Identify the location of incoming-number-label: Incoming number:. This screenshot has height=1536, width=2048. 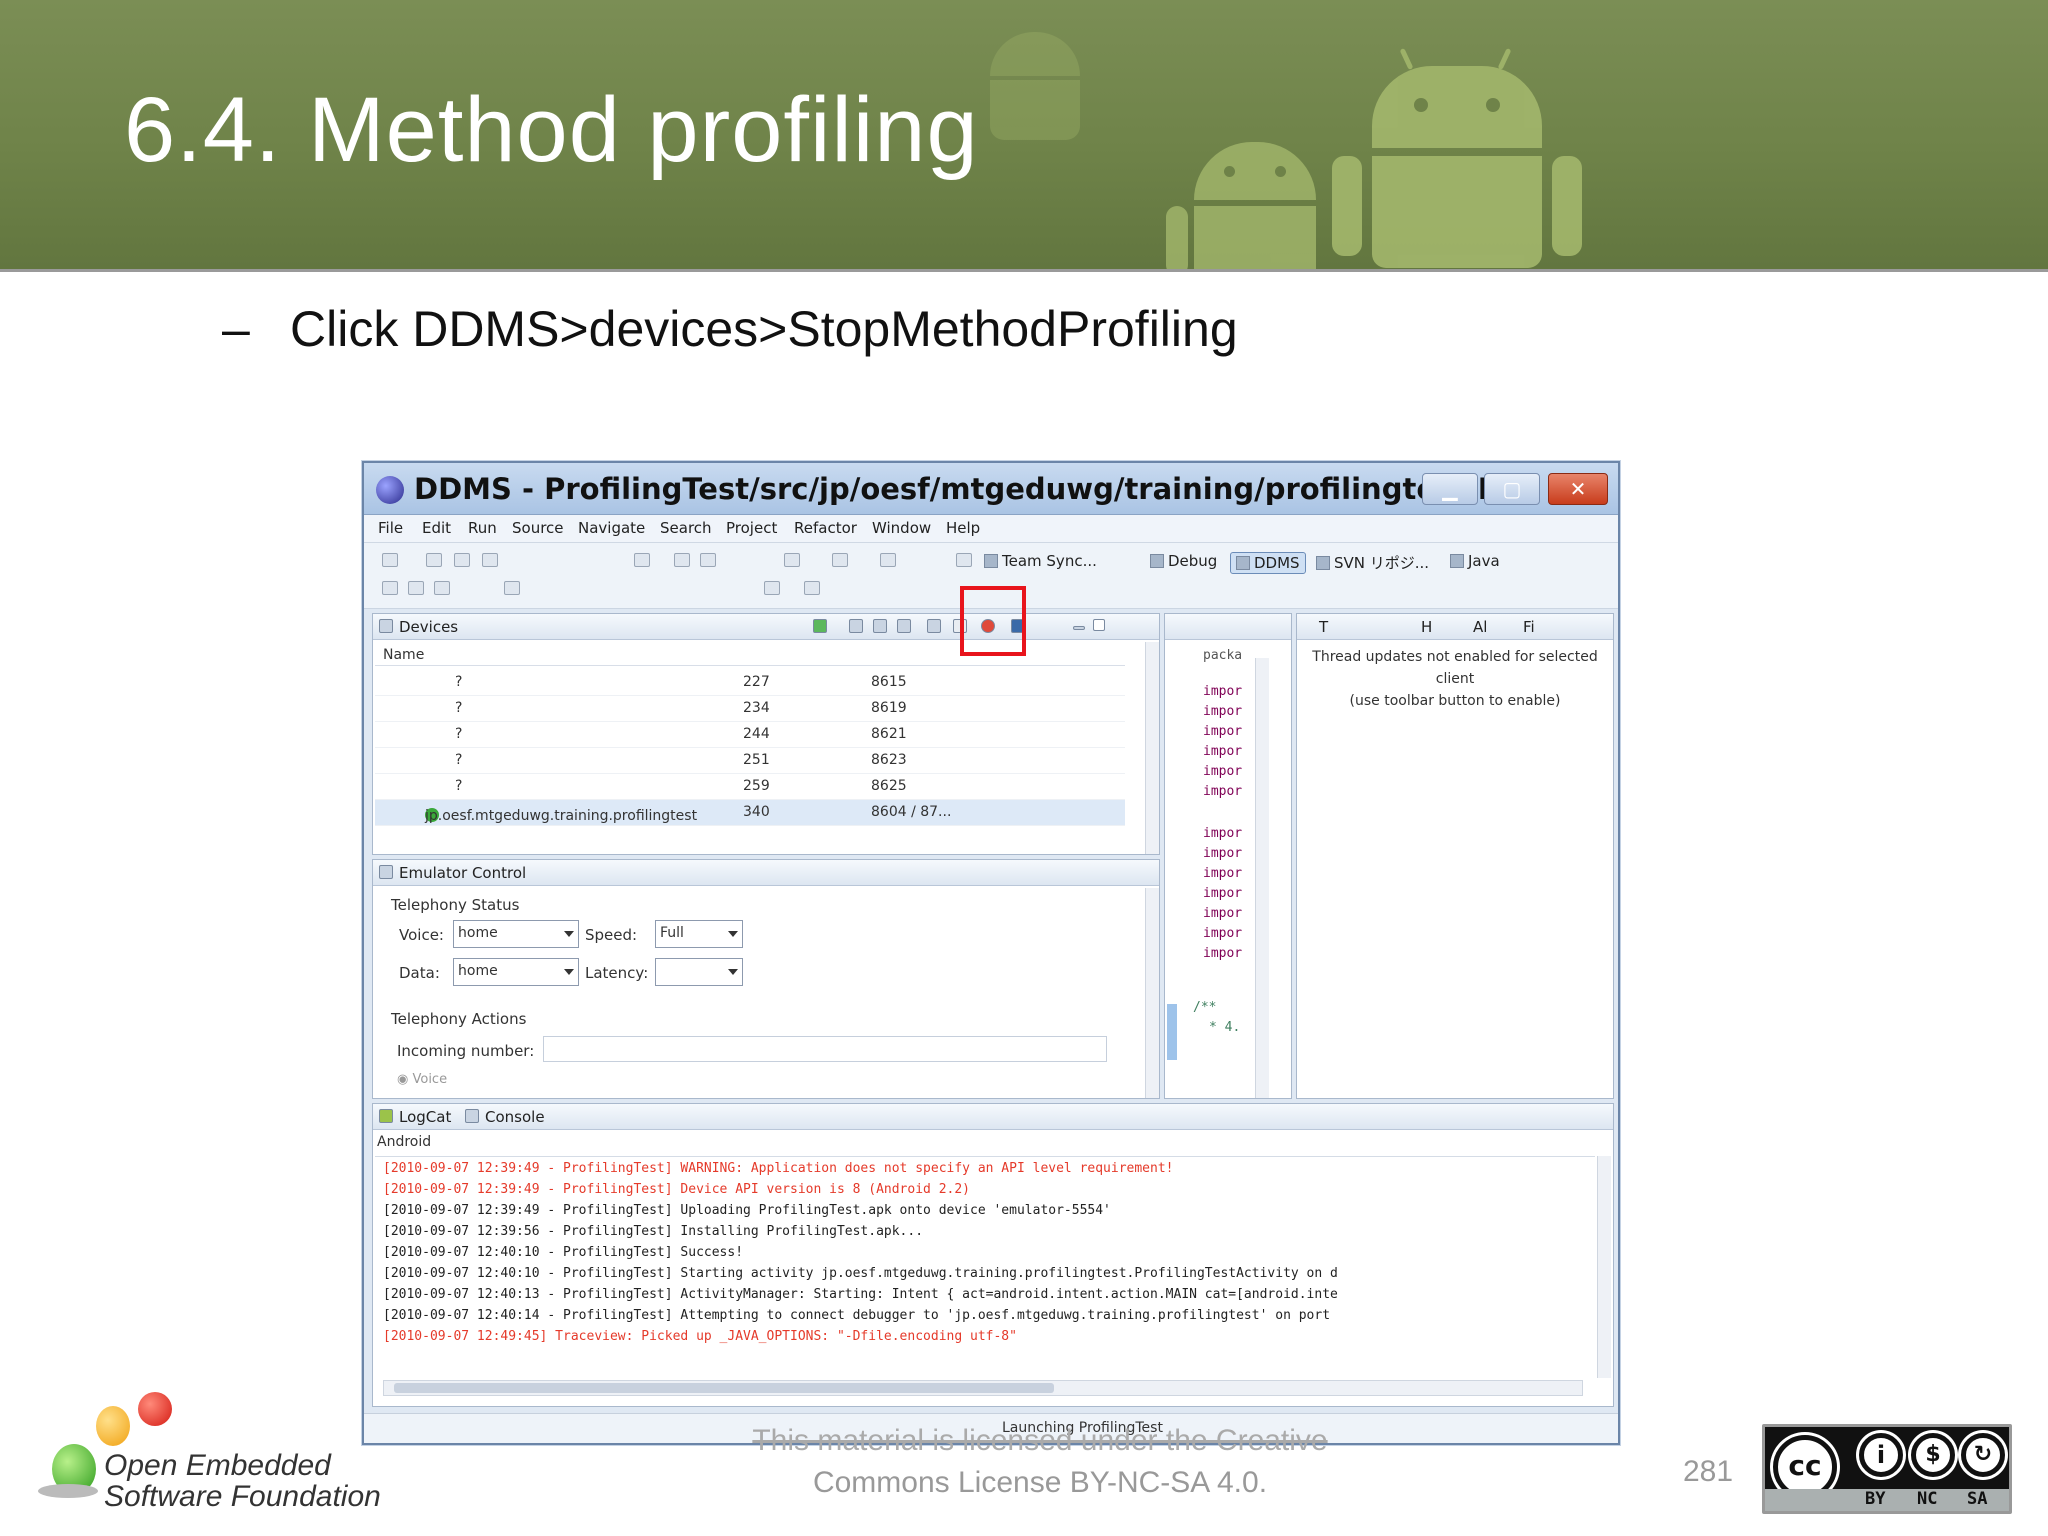
(466, 1051).